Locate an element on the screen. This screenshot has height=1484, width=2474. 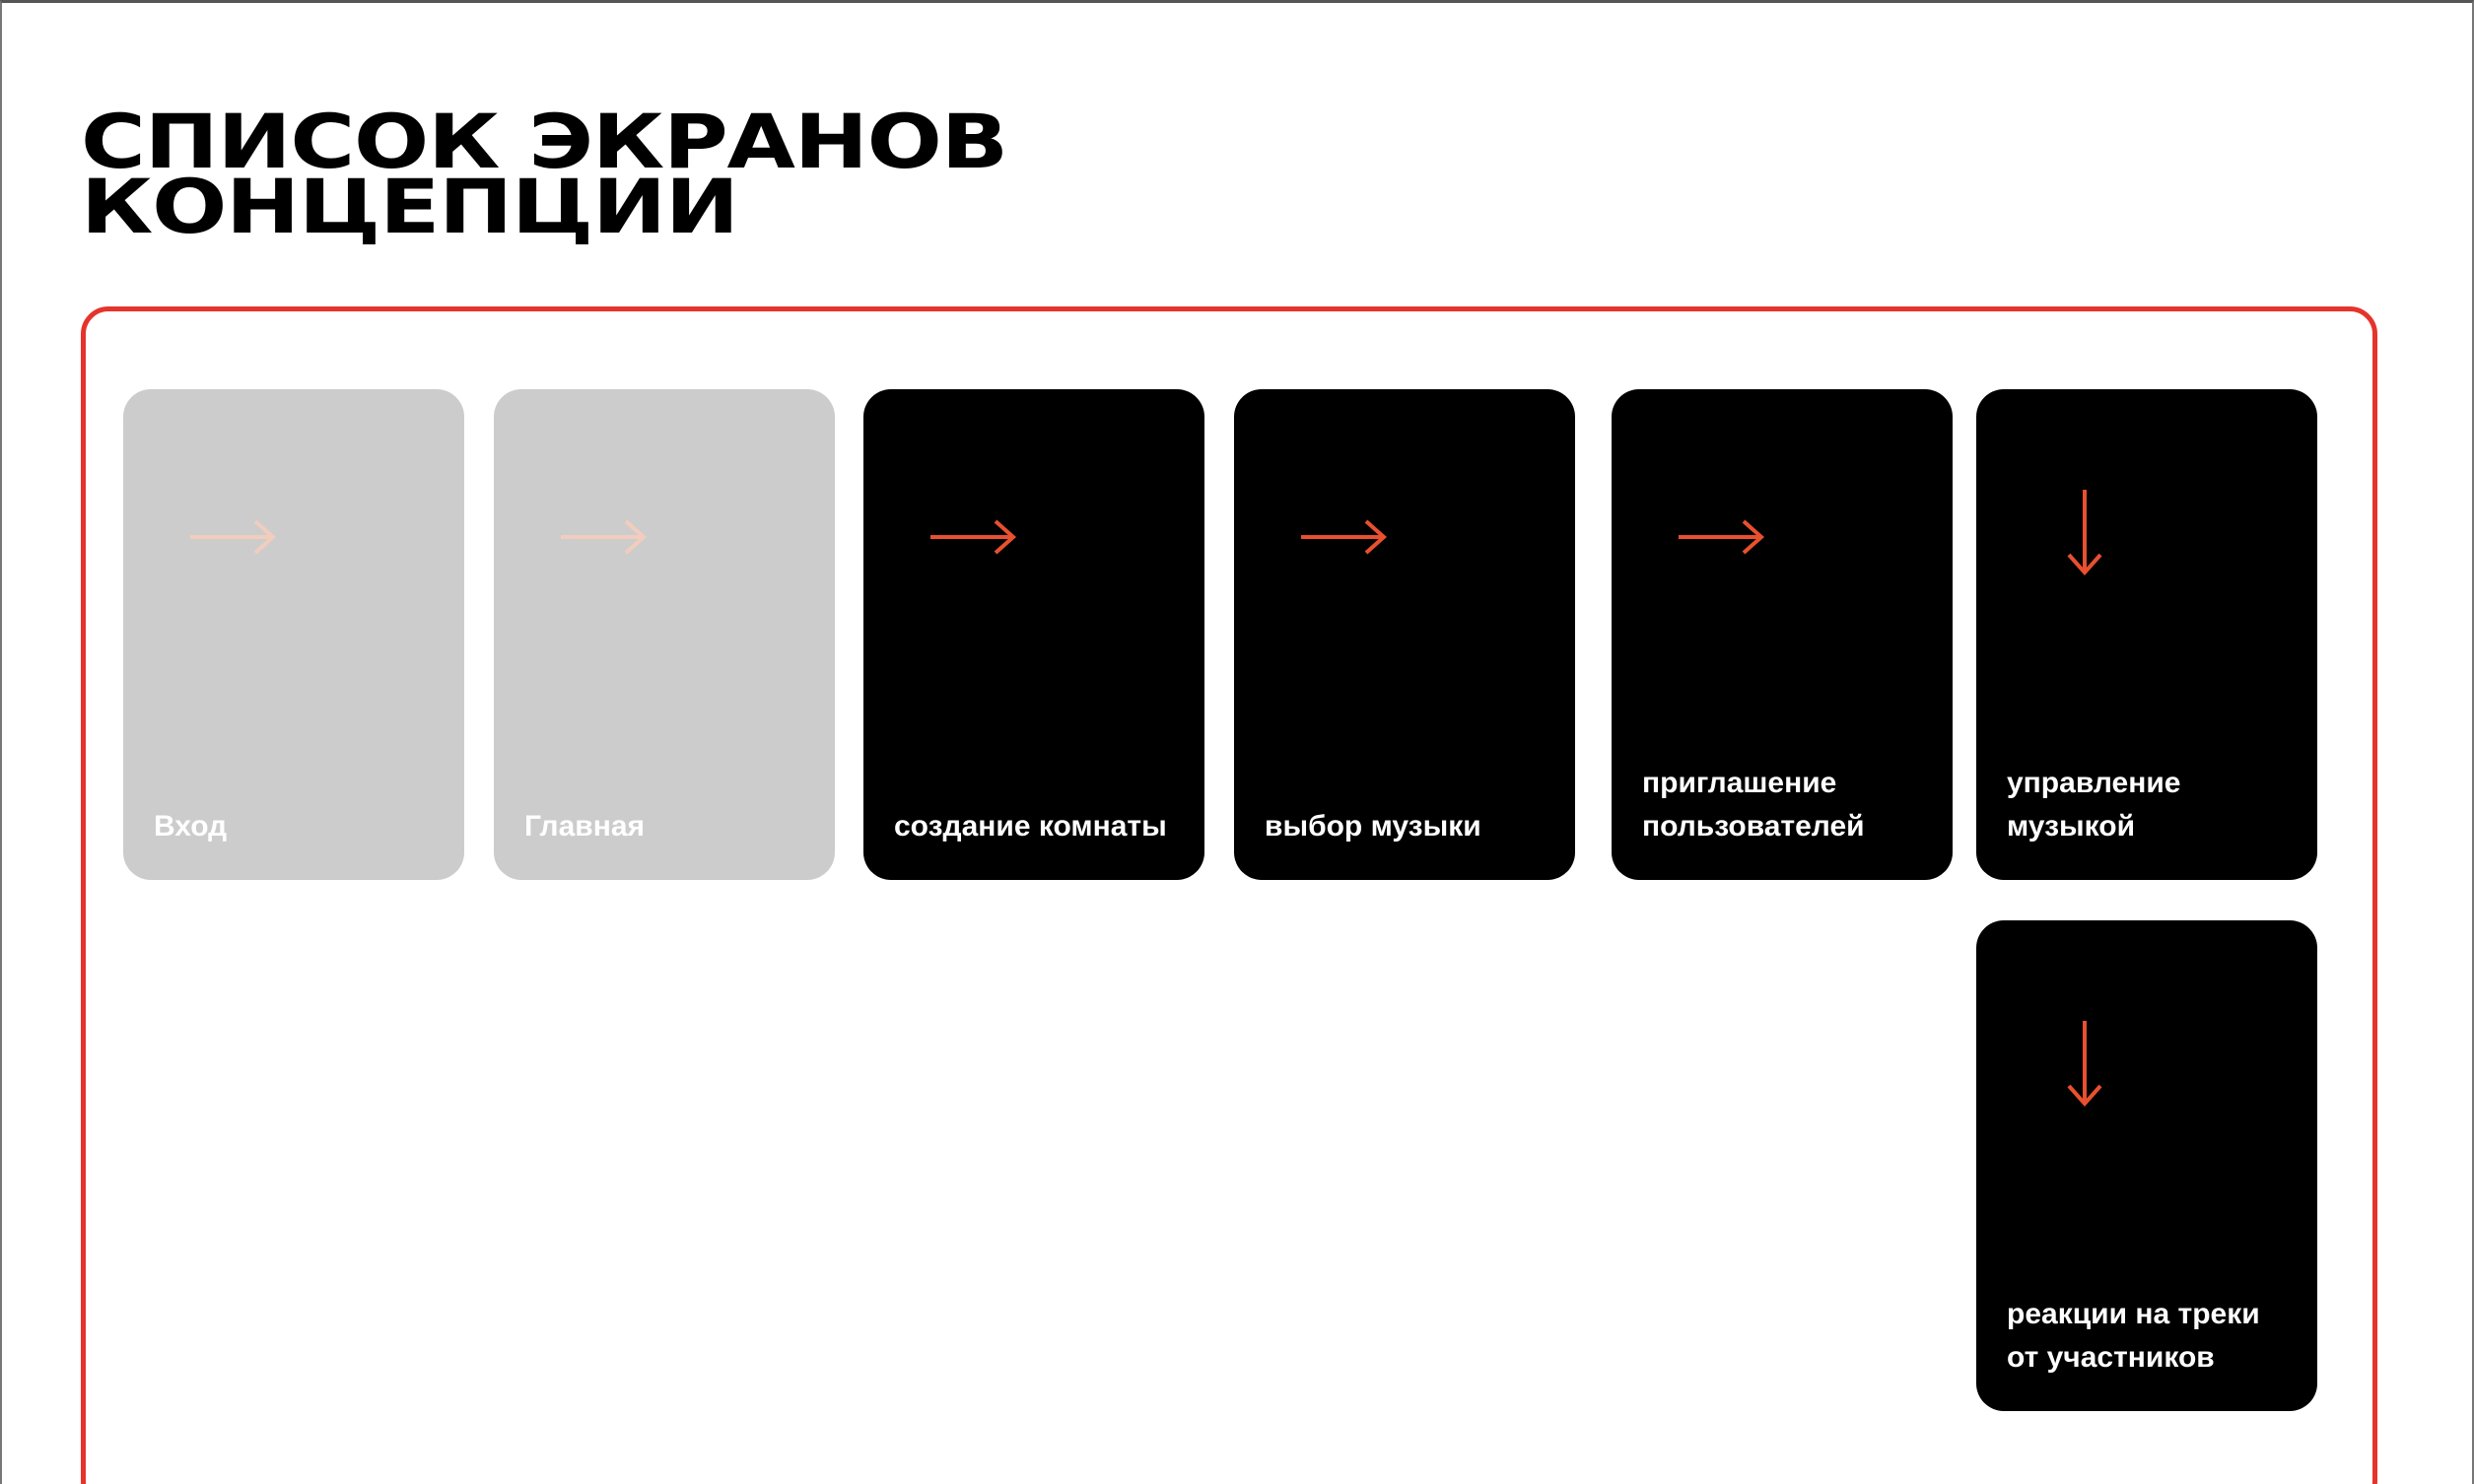
screen-card-track-reactions: реакции на треки от участников is located at coordinates (2146, 1165).